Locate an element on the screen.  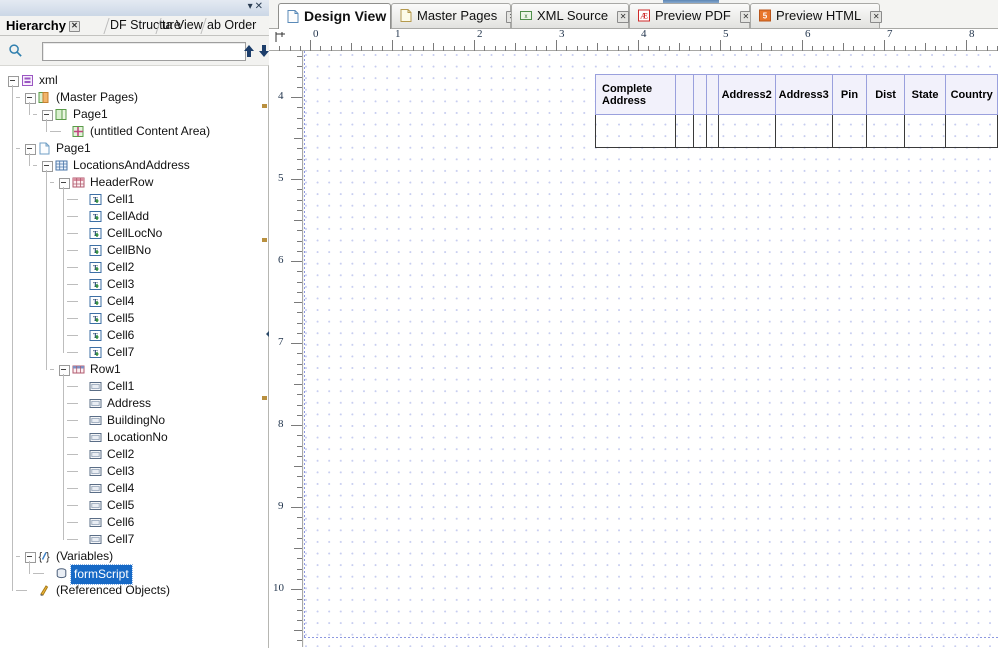
form-table-data-row is located at coordinates (796, 131).